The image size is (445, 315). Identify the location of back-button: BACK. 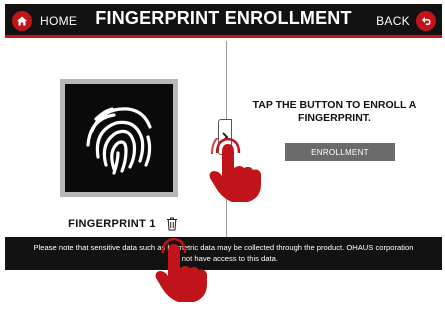
(406, 21).